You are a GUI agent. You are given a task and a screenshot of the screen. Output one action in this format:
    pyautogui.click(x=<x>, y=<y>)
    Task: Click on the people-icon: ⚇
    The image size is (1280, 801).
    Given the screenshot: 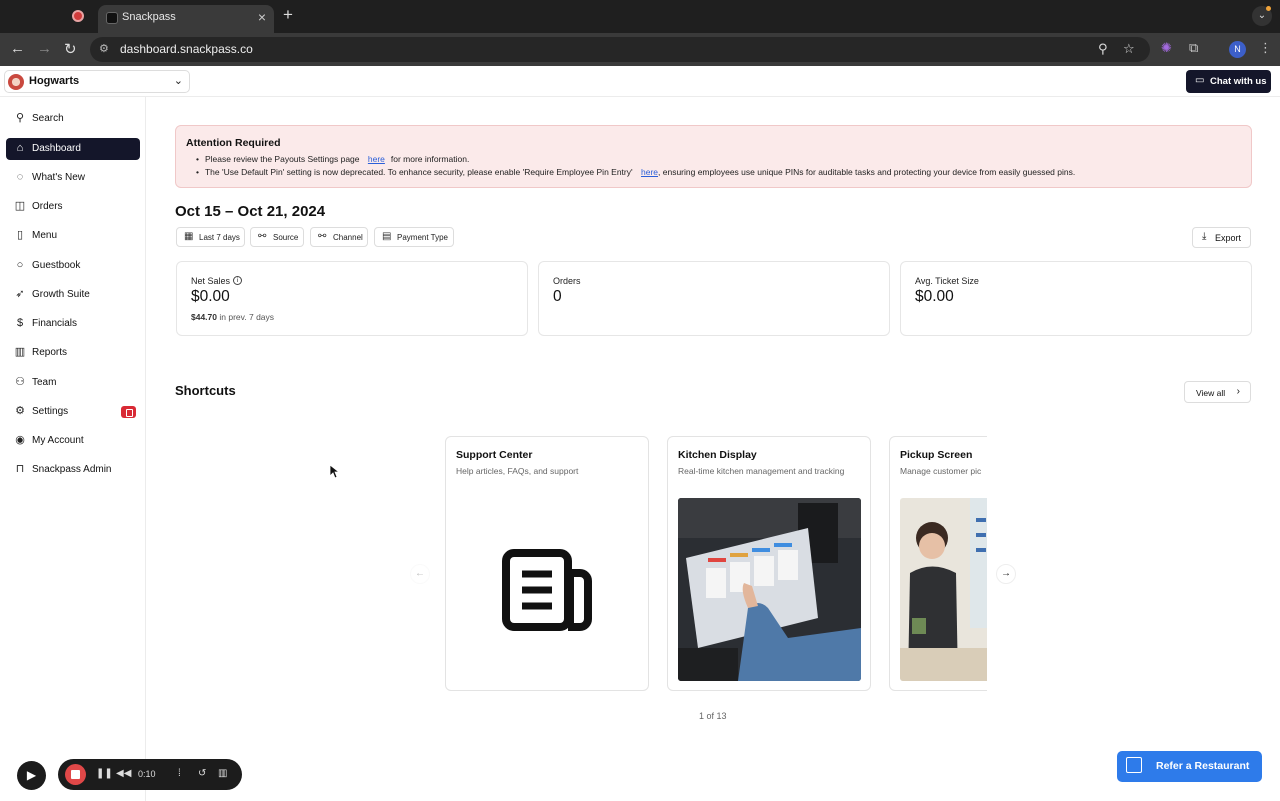 What is the action you would take?
    pyautogui.click(x=20, y=382)
    